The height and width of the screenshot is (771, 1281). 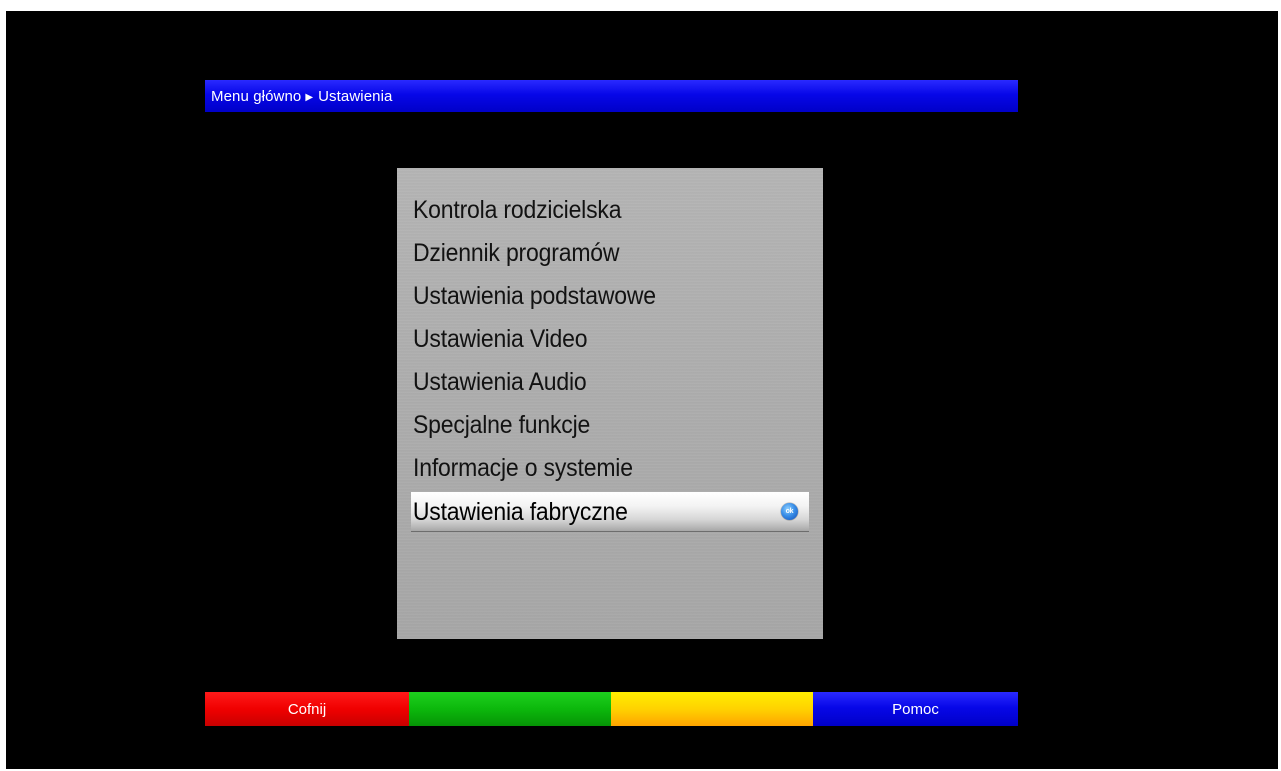 I want to click on color-buttons-bar: Cofnij Pomoc, so click(x=611, y=709).